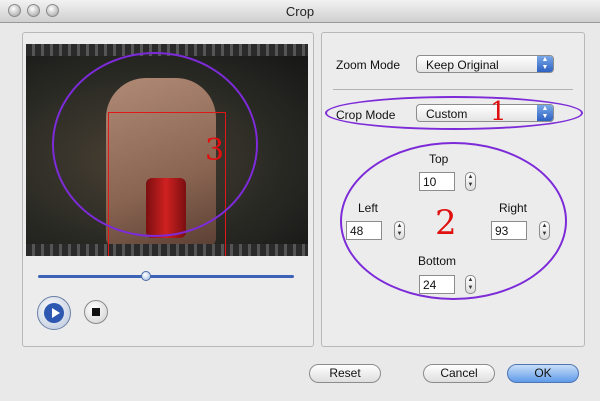 This screenshot has height=401, width=600. I want to click on titlebar: Crop, so click(300, 11).